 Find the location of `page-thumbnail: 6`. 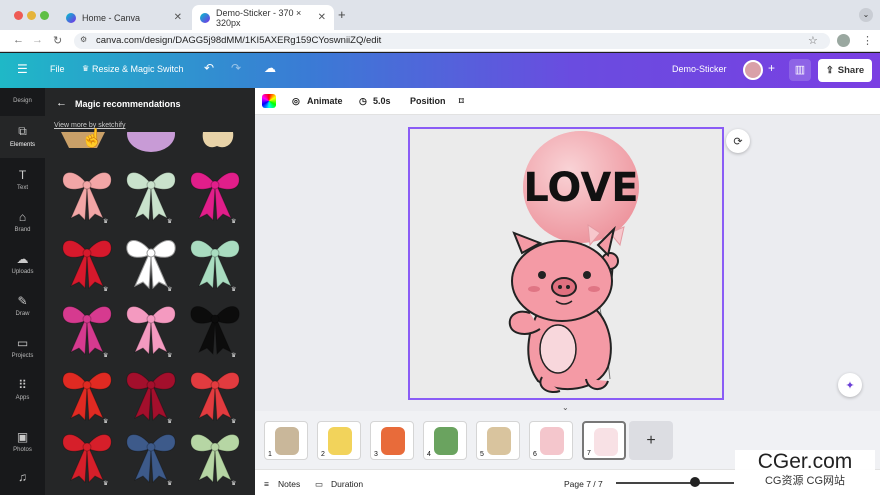

page-thumbnail: 6 is located at coordinates (551, 440).